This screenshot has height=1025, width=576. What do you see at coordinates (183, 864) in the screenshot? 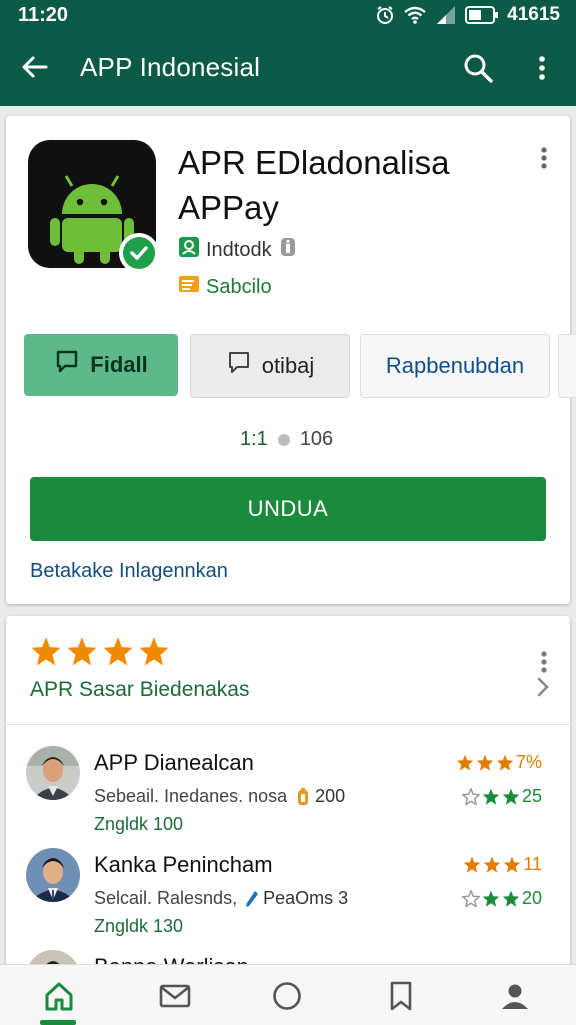
I see `reviewer-name: Kanka Penincham` at bounding box center [183, 864].